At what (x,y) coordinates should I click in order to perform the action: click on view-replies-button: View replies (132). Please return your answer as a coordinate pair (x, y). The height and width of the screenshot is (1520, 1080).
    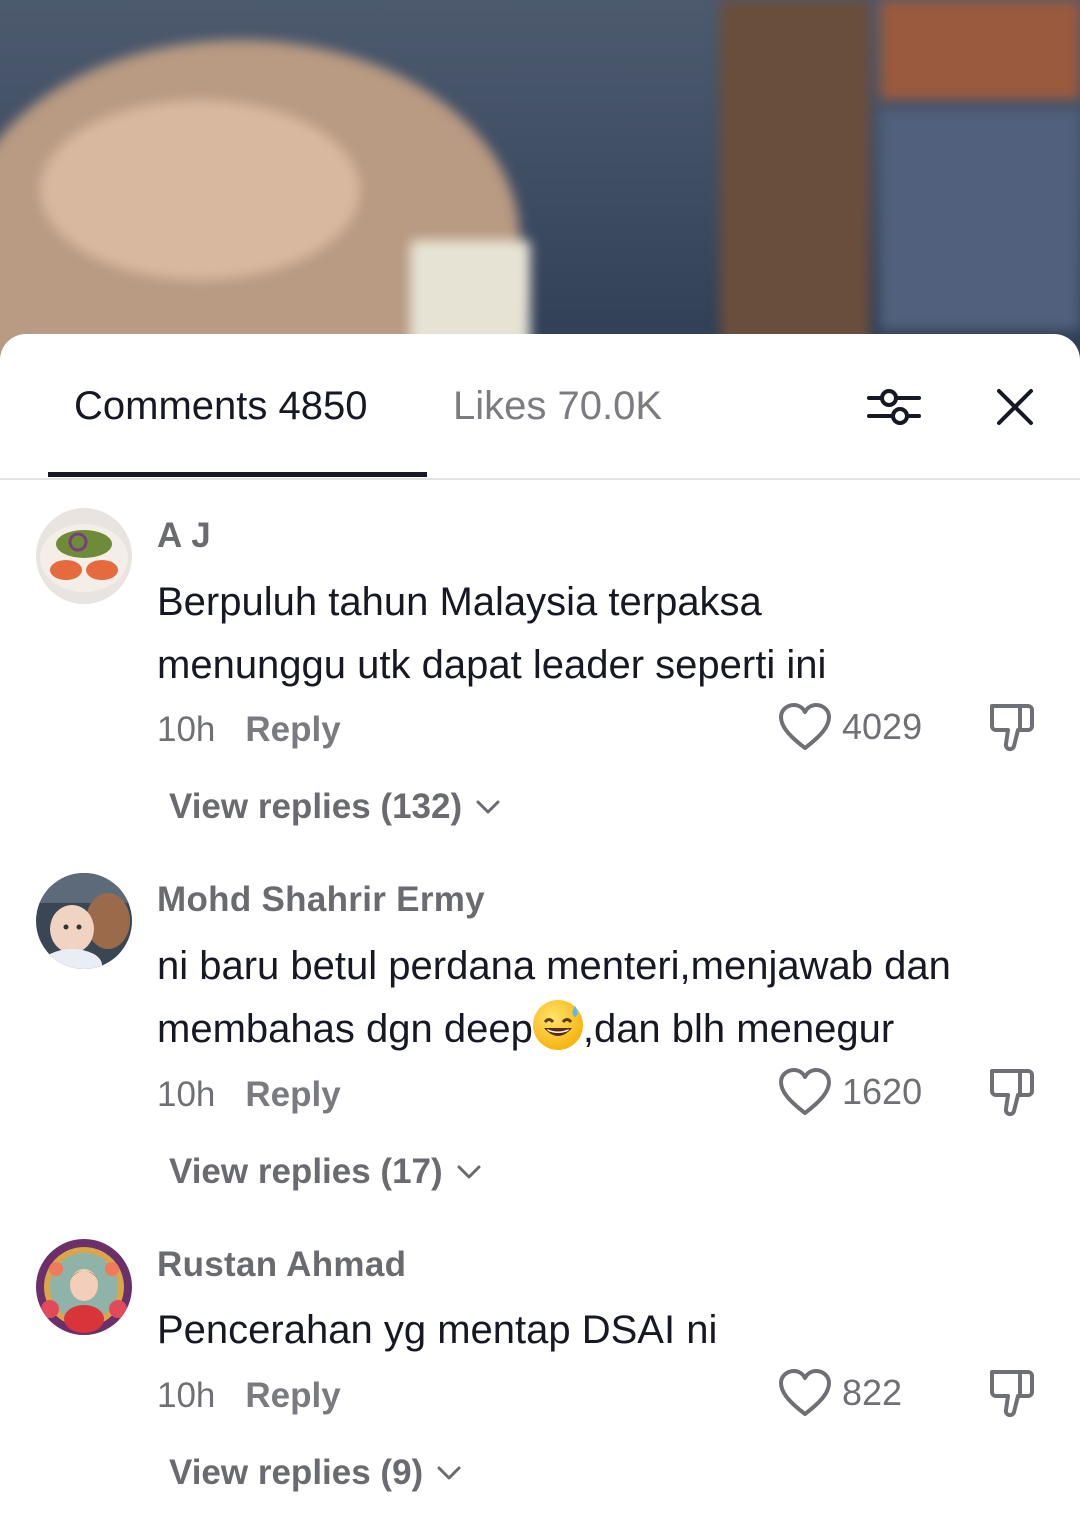
    Looking at the image, I should click on (334, 807).